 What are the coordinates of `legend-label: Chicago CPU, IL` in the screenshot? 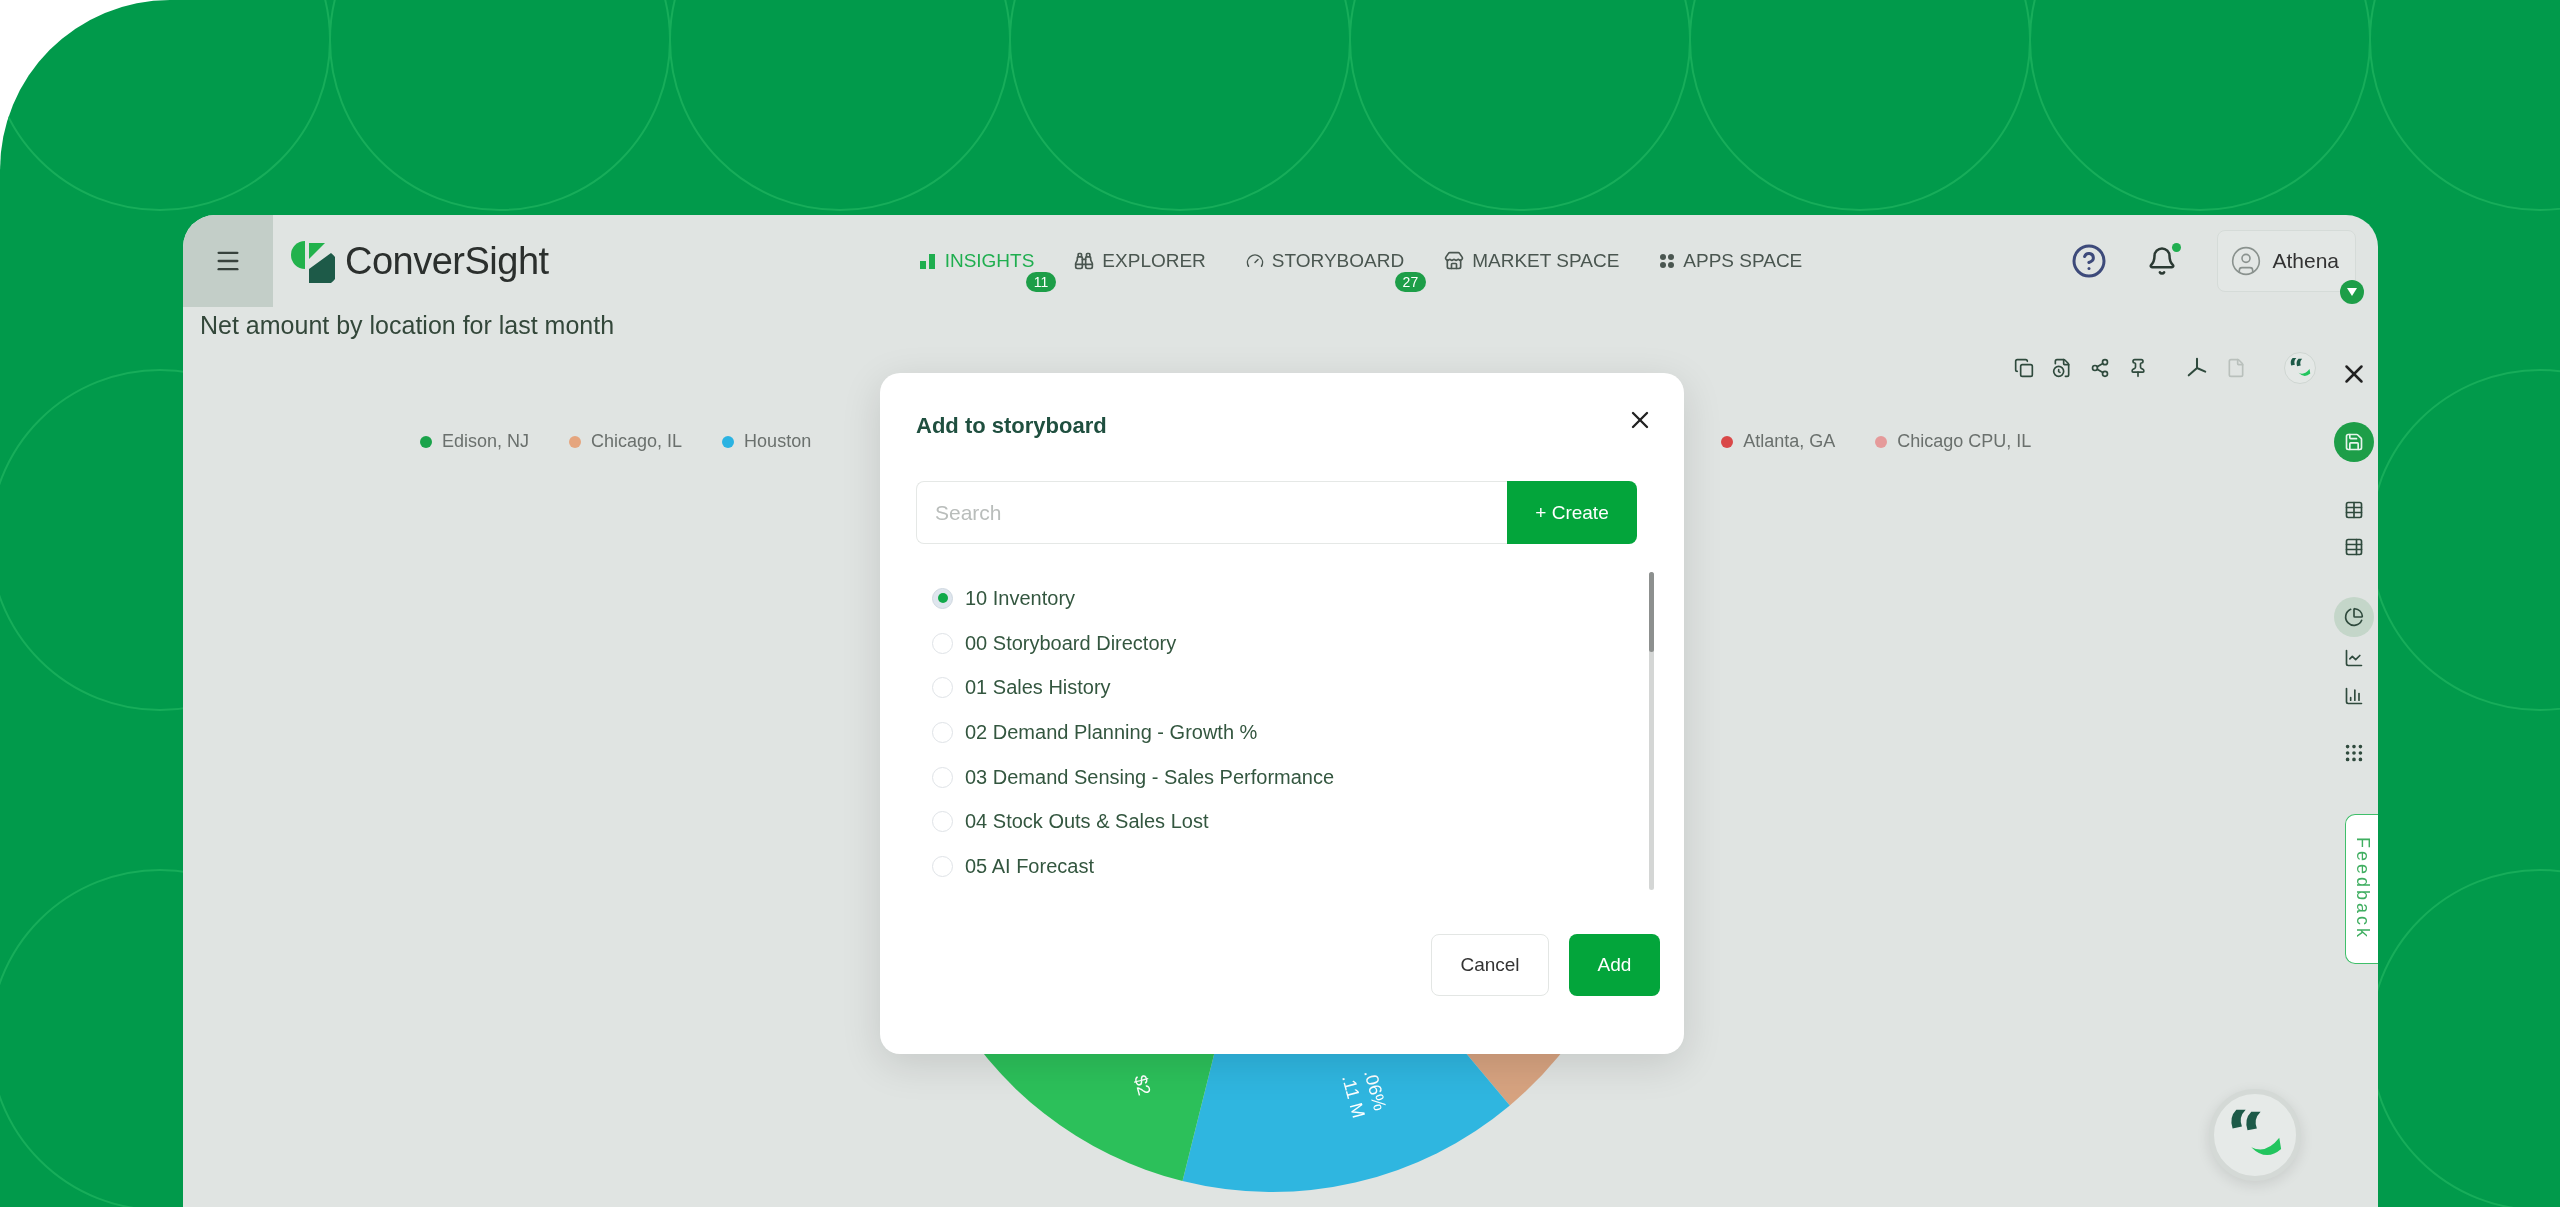 It's located at (1964, 441).